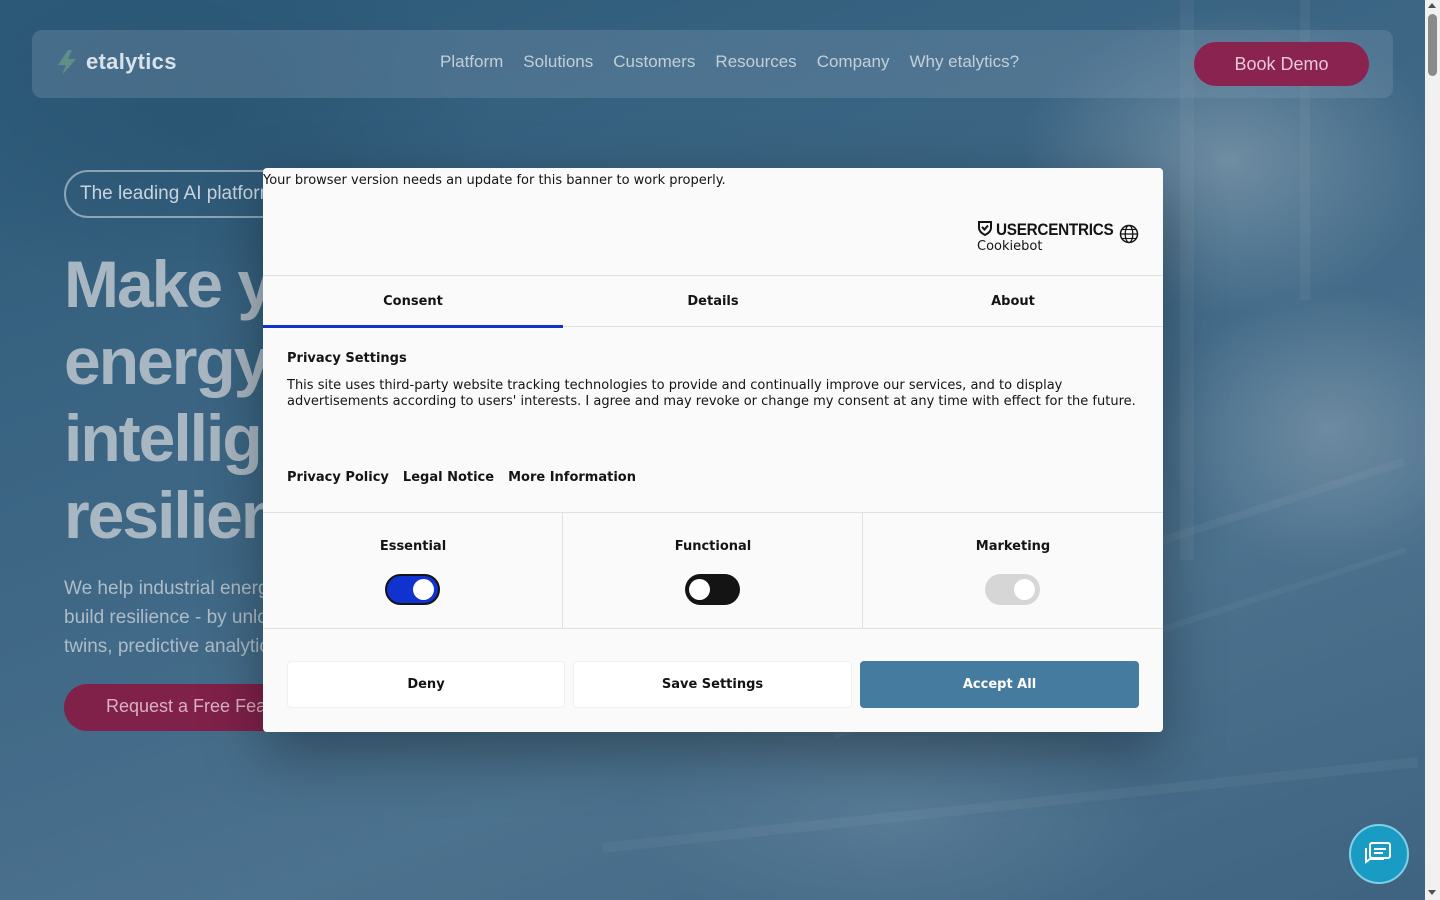  Describe the element at coordinates (1055, 229) in the screenshot. I see `usercentrics-brand: USERCENTRICS` at that location.